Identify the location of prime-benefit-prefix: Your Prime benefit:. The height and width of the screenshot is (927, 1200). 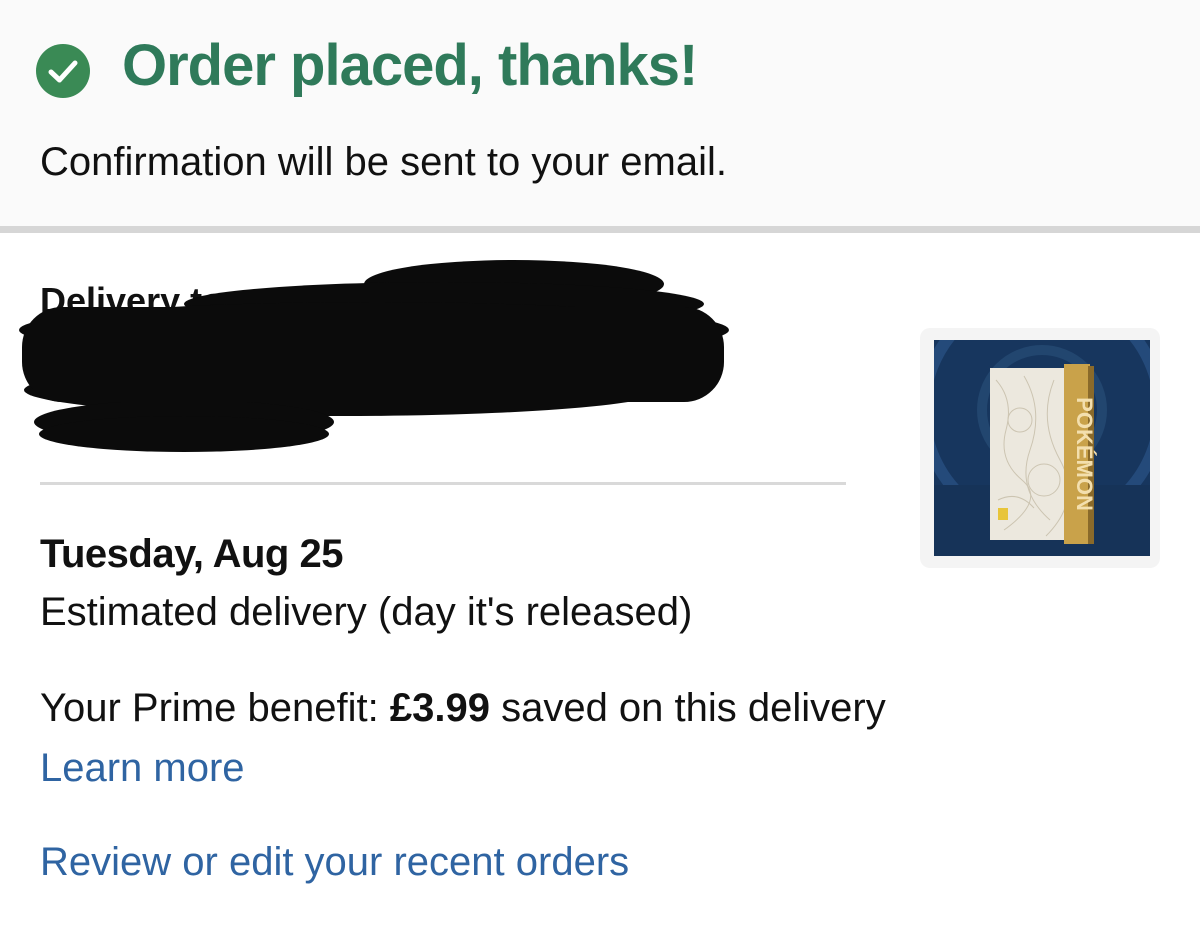
(209, 708).